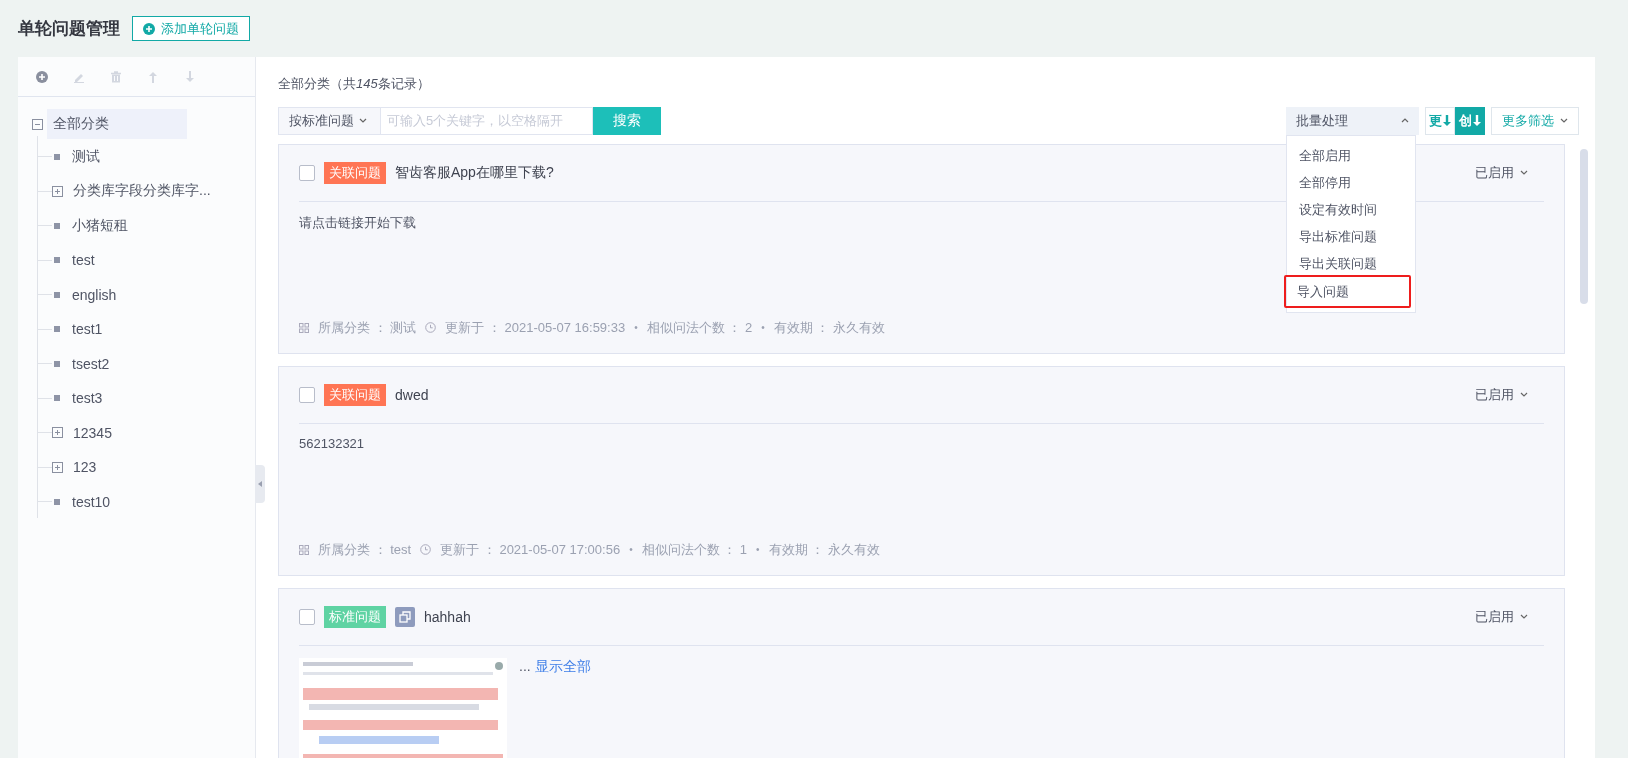  I want to click on tree-item: test3, so click(90, 398).